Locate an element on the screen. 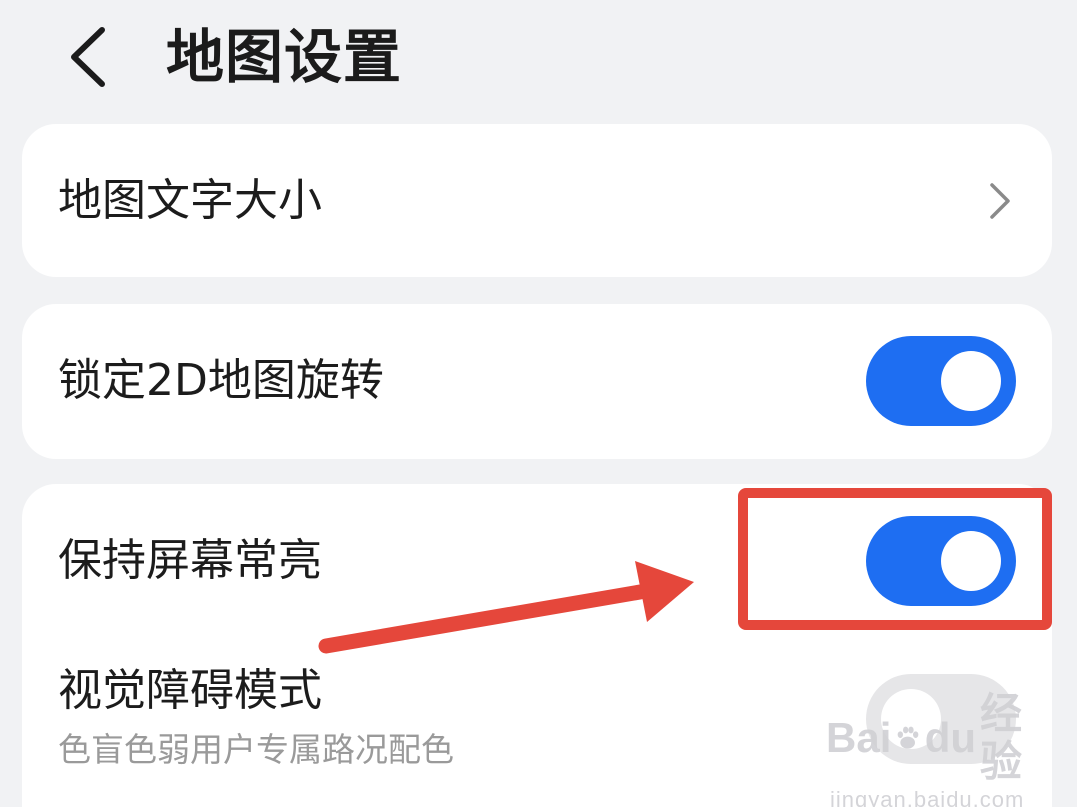  watermark-logo: Bai du 经验 is located at coordinates (931, 738).